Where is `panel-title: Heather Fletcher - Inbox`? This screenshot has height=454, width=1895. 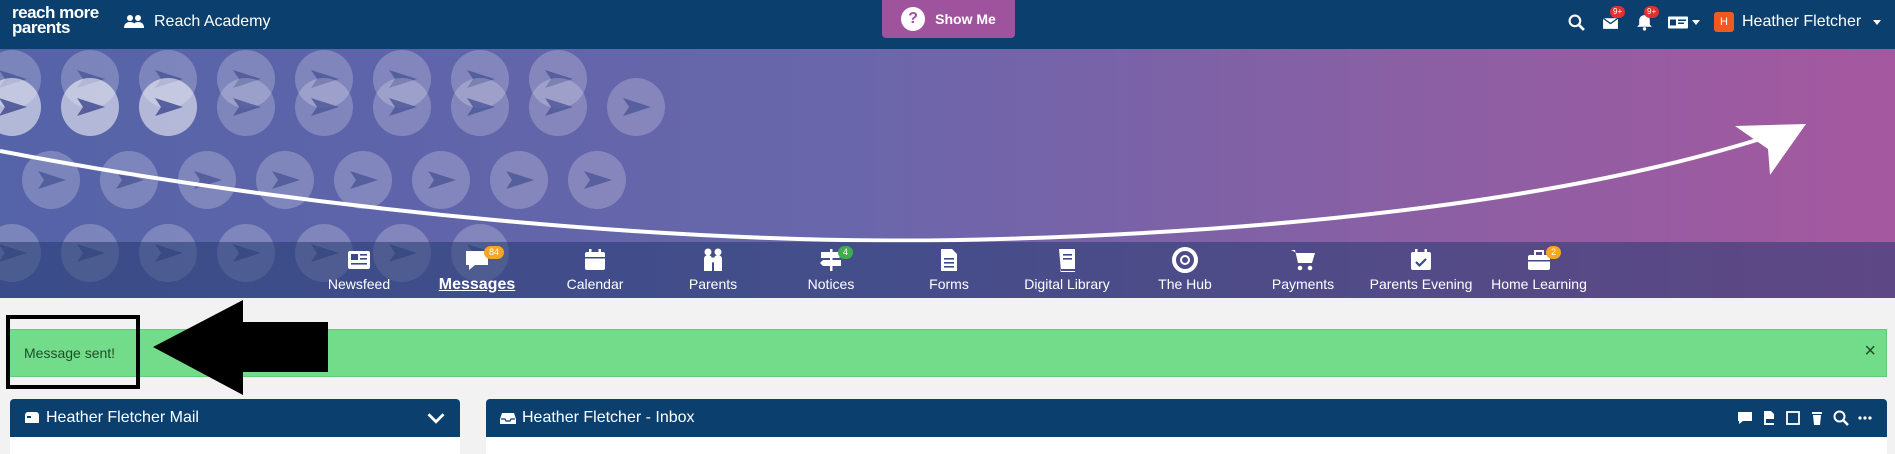
panel-title: Heather Fletcher - Inbox is located at coordinates (608, 417).